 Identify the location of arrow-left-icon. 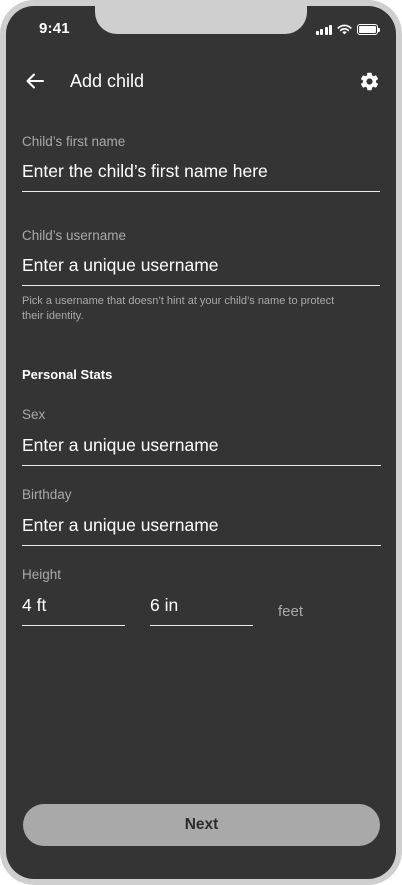
(35, 81).